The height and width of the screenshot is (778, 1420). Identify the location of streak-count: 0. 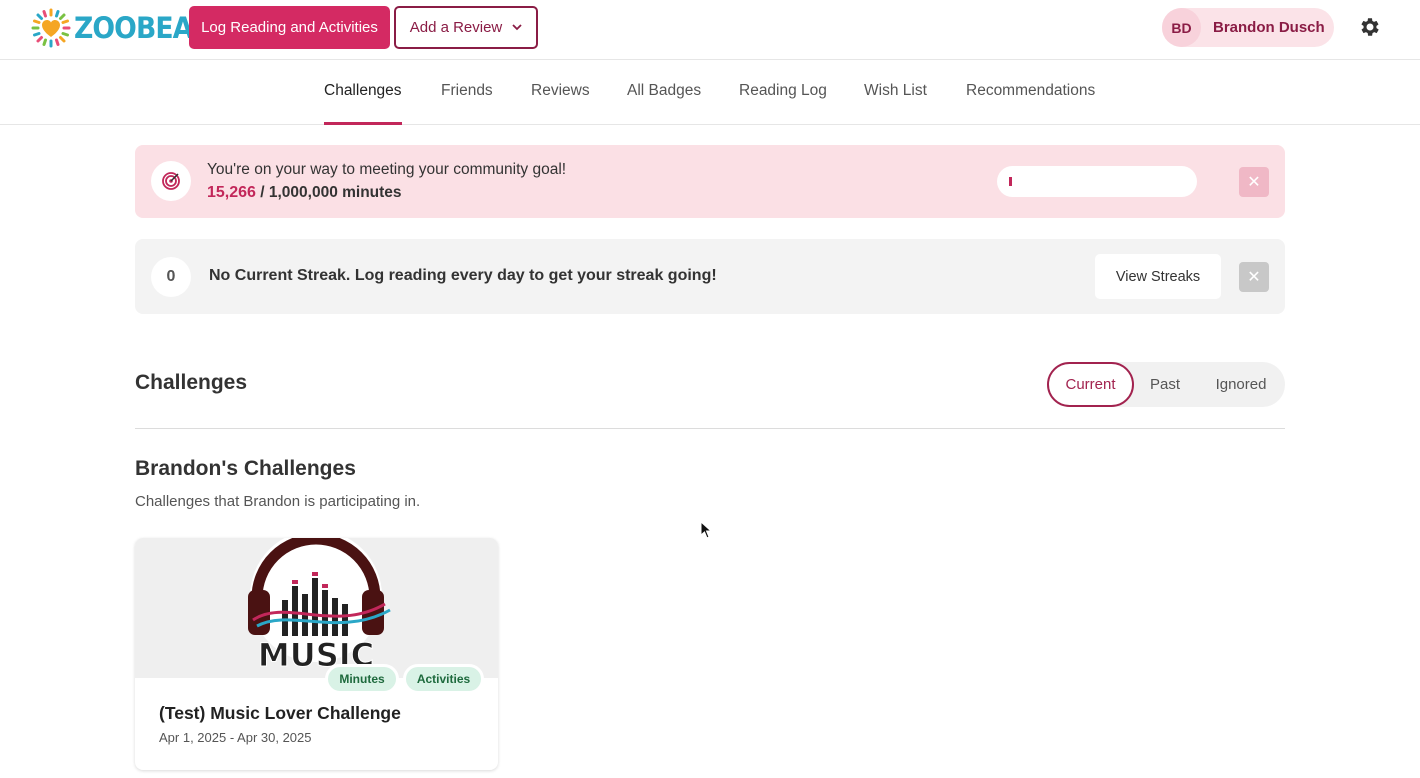
(171, 276).